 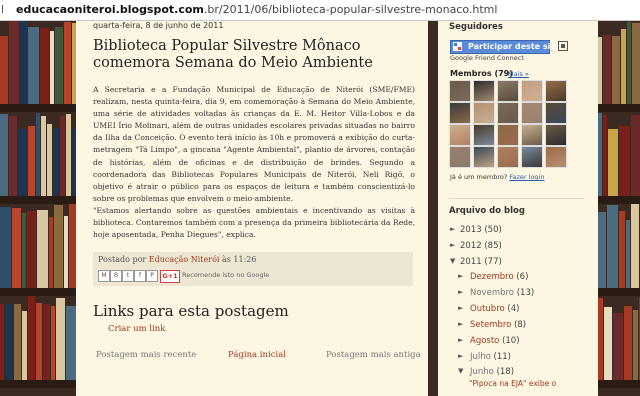 What do you see at coordinates (476, 27) in the screenshot?
I see `followers-heading: Seguidores` at bounding box center [476, 27].